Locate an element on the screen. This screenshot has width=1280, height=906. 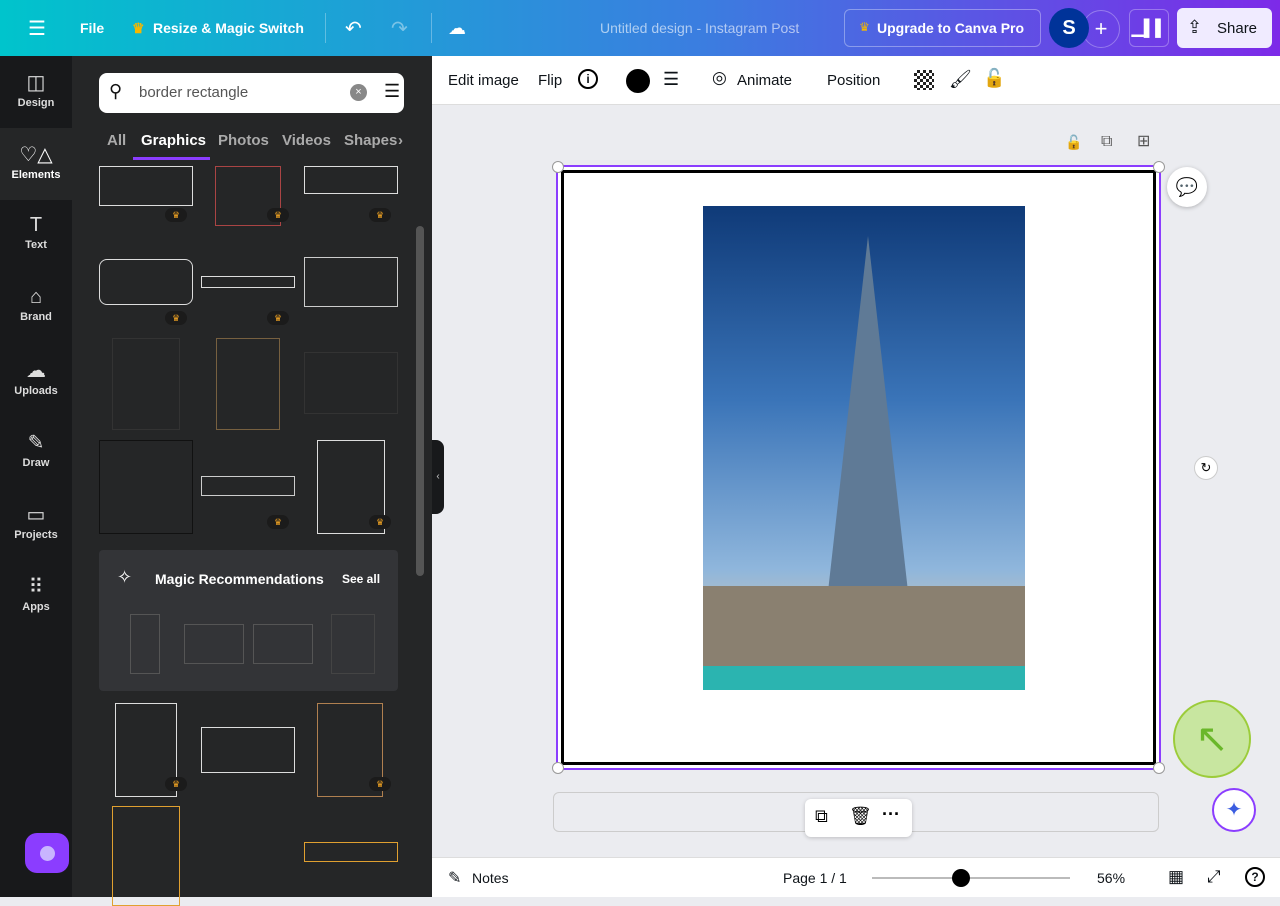
flip-button: Flip is located at coordinates (550, 80).